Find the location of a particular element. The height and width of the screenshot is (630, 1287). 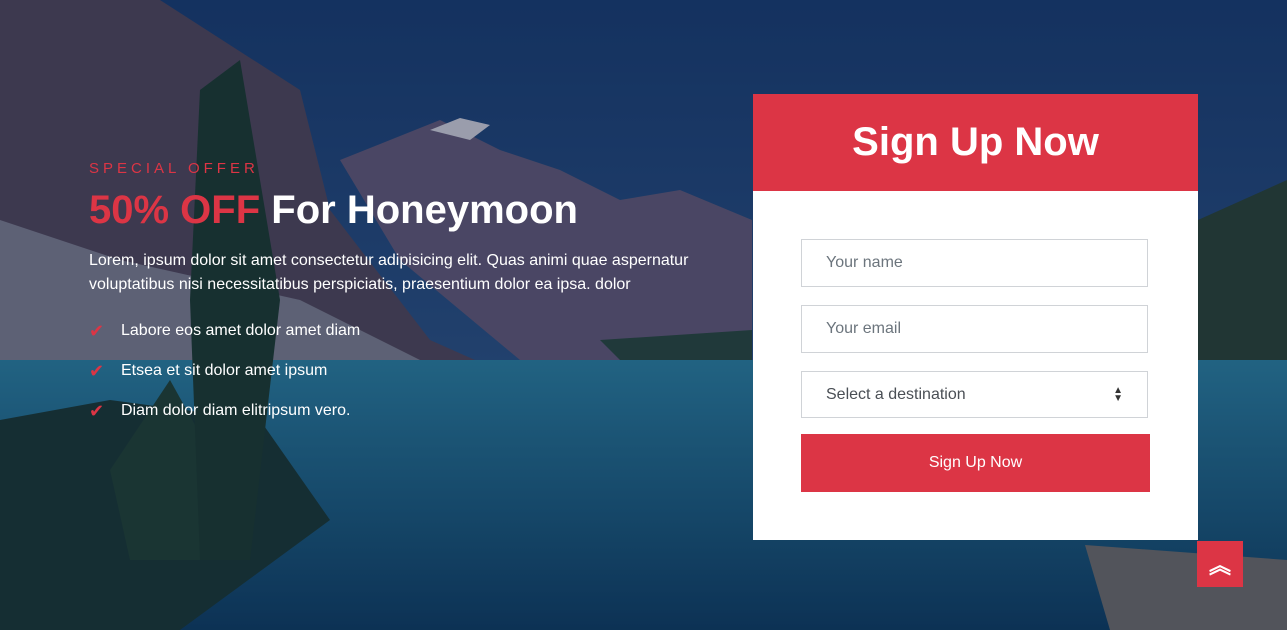

feature-item: ✔ Etsea et sit dolor amet ipsum is located at coordinates (409, 371).